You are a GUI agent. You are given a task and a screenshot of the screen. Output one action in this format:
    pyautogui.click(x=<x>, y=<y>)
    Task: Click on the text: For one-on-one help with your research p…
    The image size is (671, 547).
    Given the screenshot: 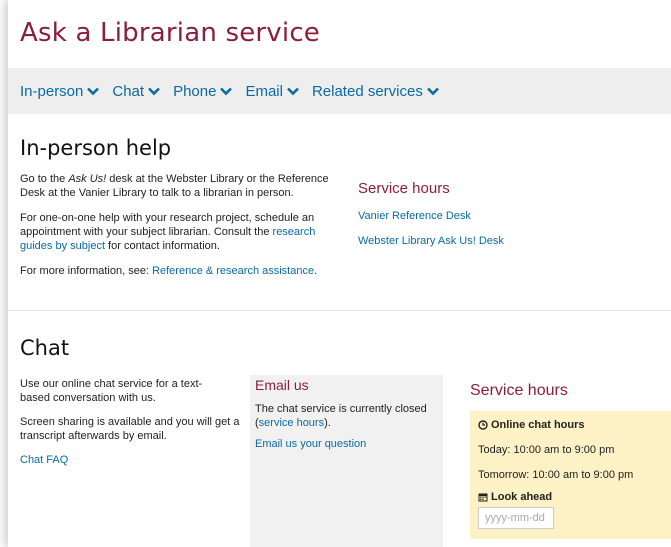 What is the action you would take?
    pyautogui.click(x=167, y=225)
    